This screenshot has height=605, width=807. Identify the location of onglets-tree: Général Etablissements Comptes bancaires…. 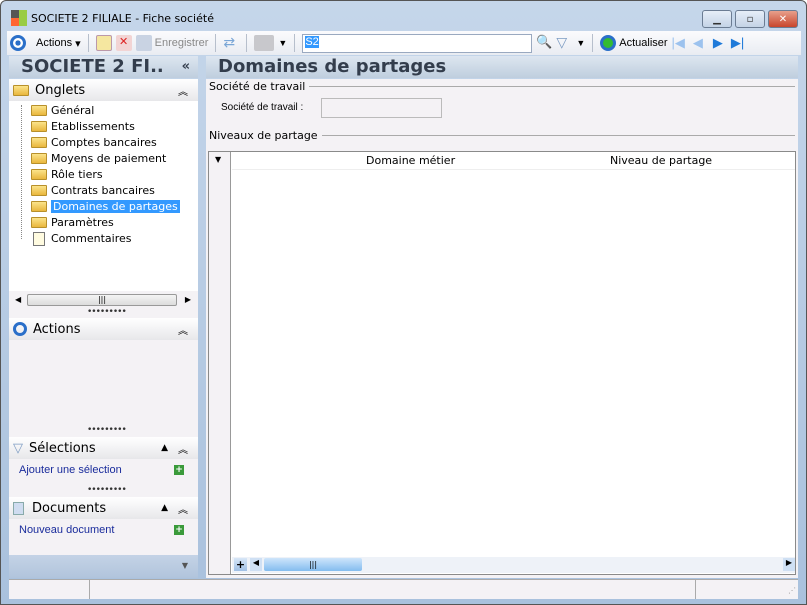
(103, 203).